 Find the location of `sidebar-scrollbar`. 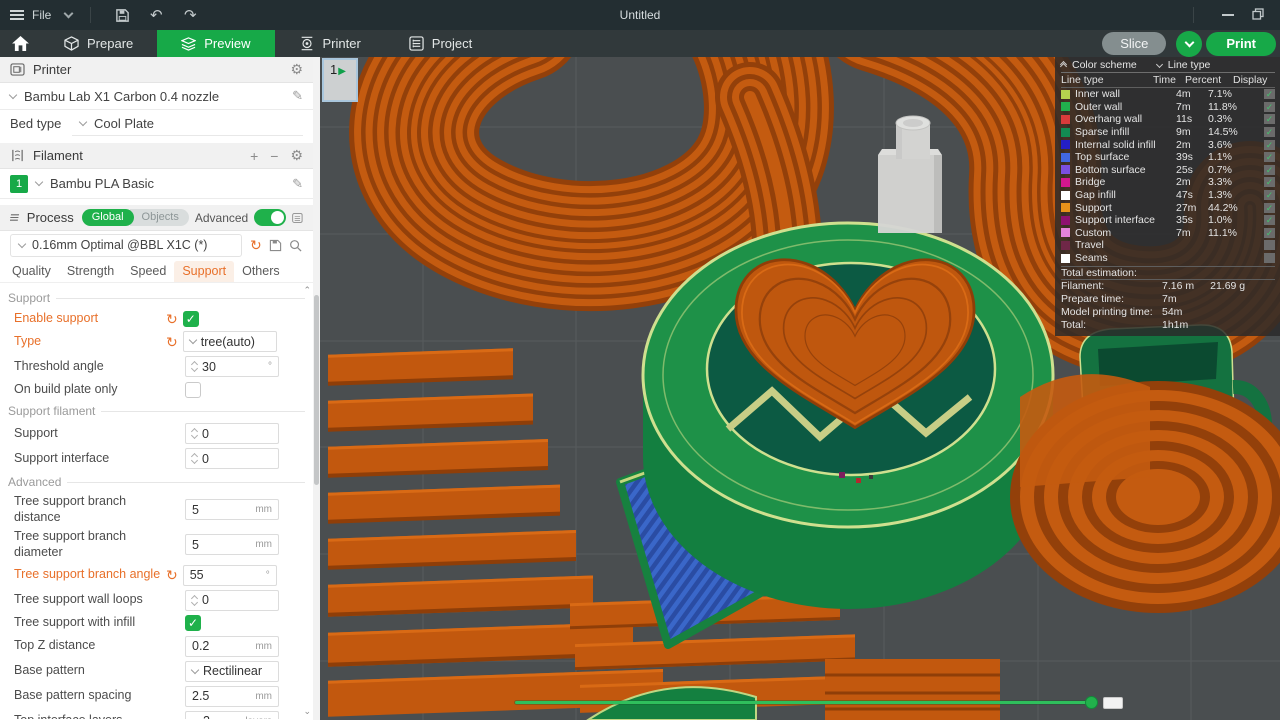

sidebar-scrollbar is located at coordinates (316, 388).